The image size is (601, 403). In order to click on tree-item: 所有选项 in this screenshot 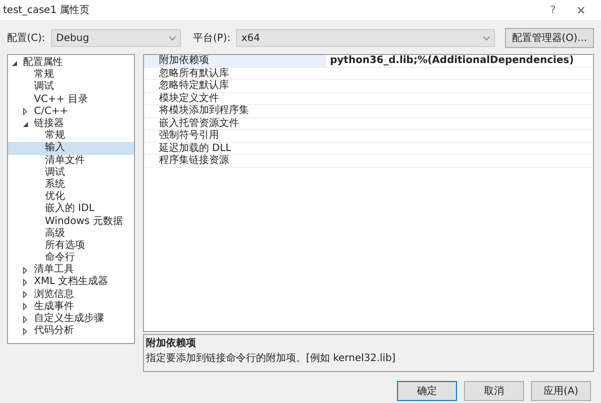, I will do `click(71, 246)`.